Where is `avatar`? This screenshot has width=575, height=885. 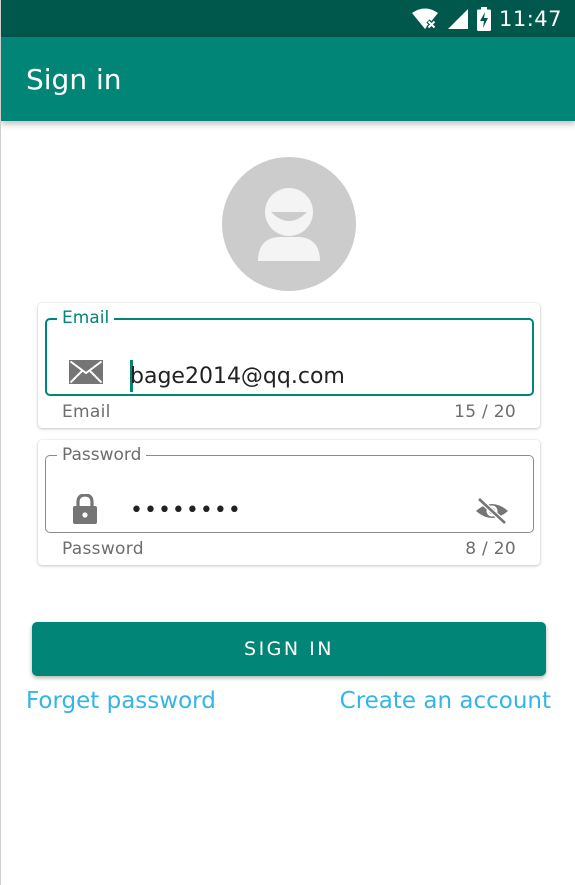 avatar is located at coordinates (289, 224).